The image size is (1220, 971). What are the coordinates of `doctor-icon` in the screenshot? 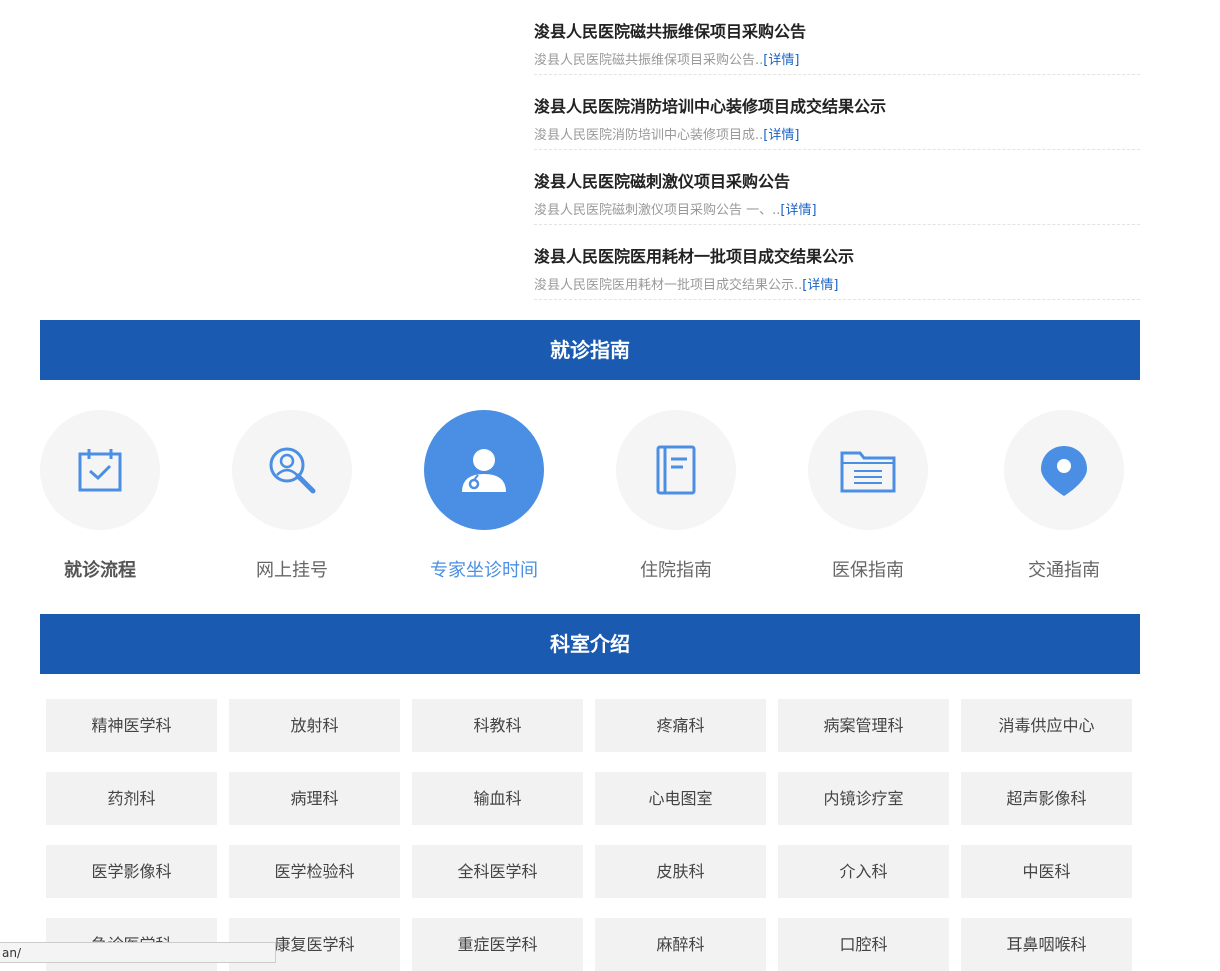 It's located at (484, 470).